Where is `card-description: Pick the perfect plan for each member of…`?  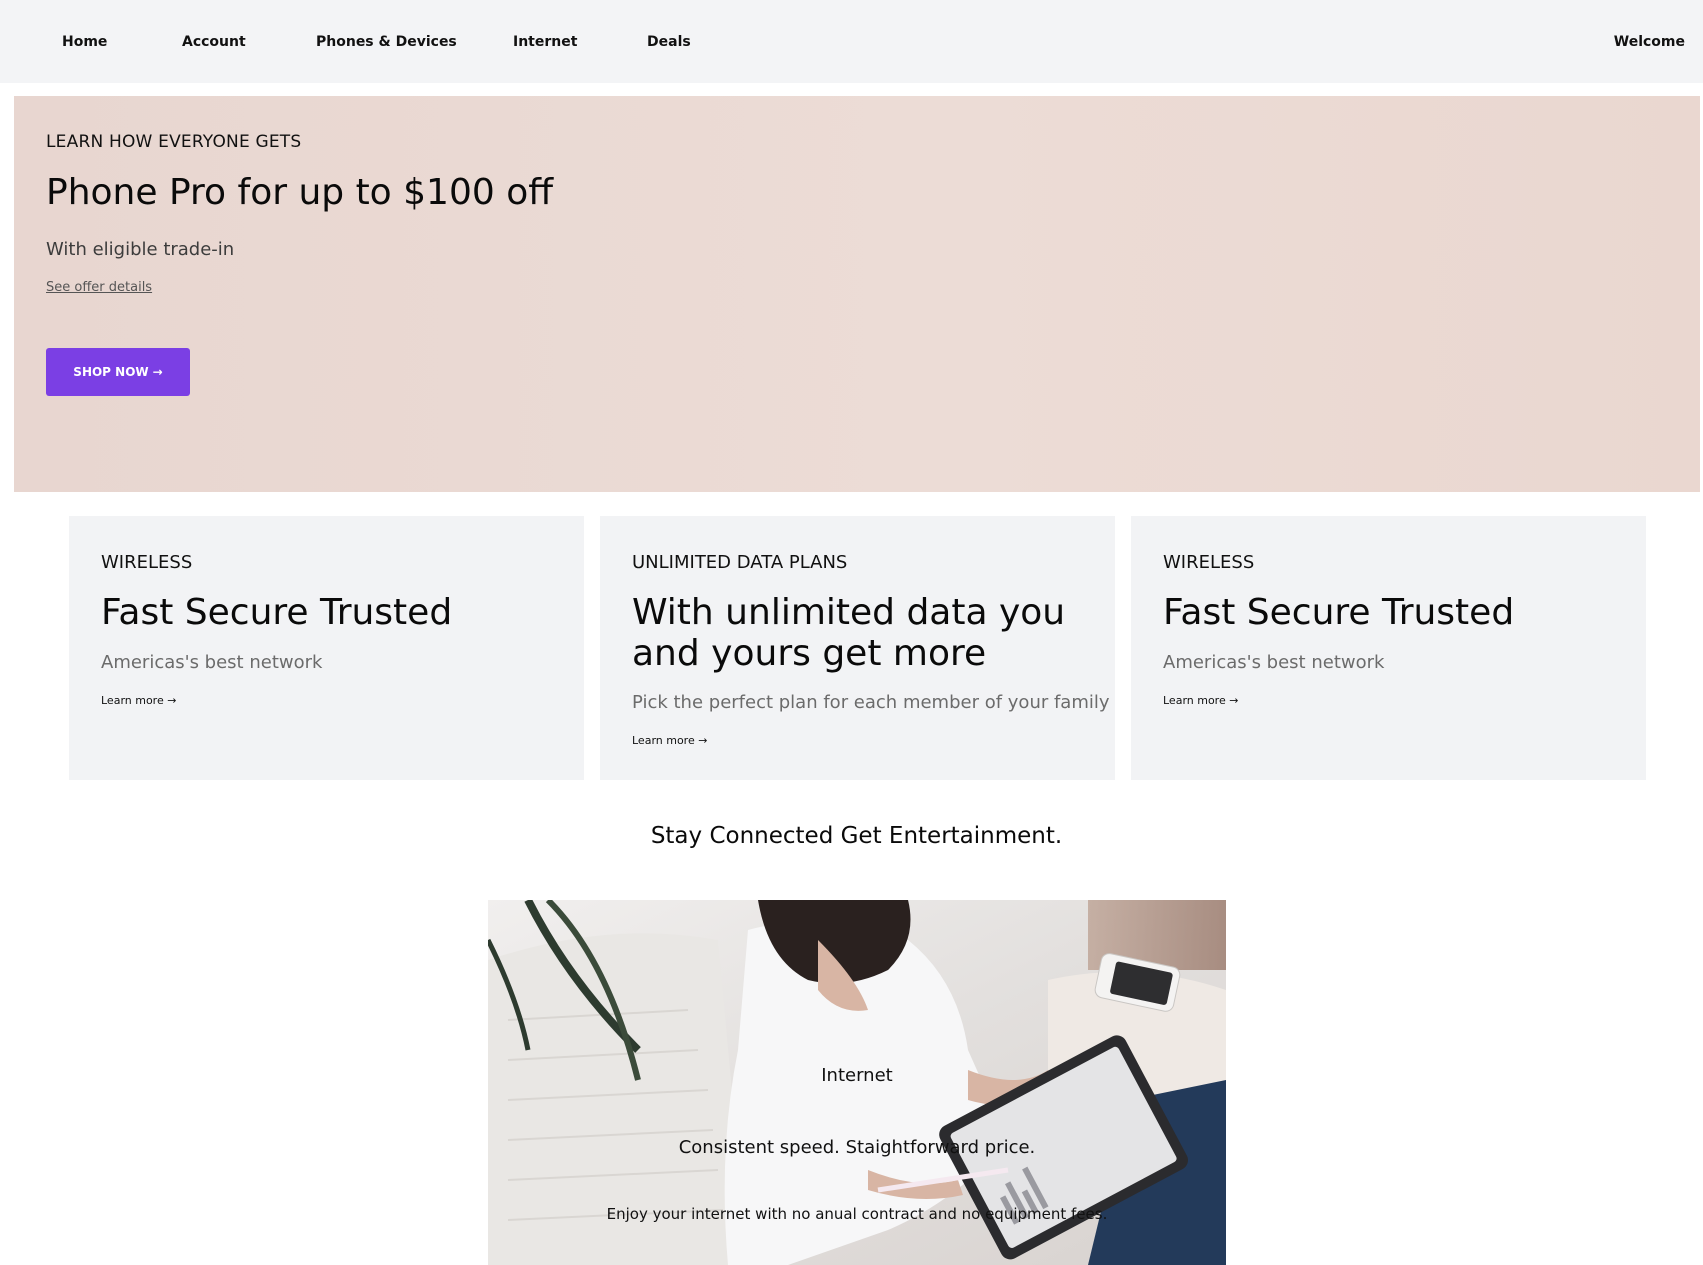 card-description: Pick the perfect plan for each member of… is located at coordinates (871, 702).